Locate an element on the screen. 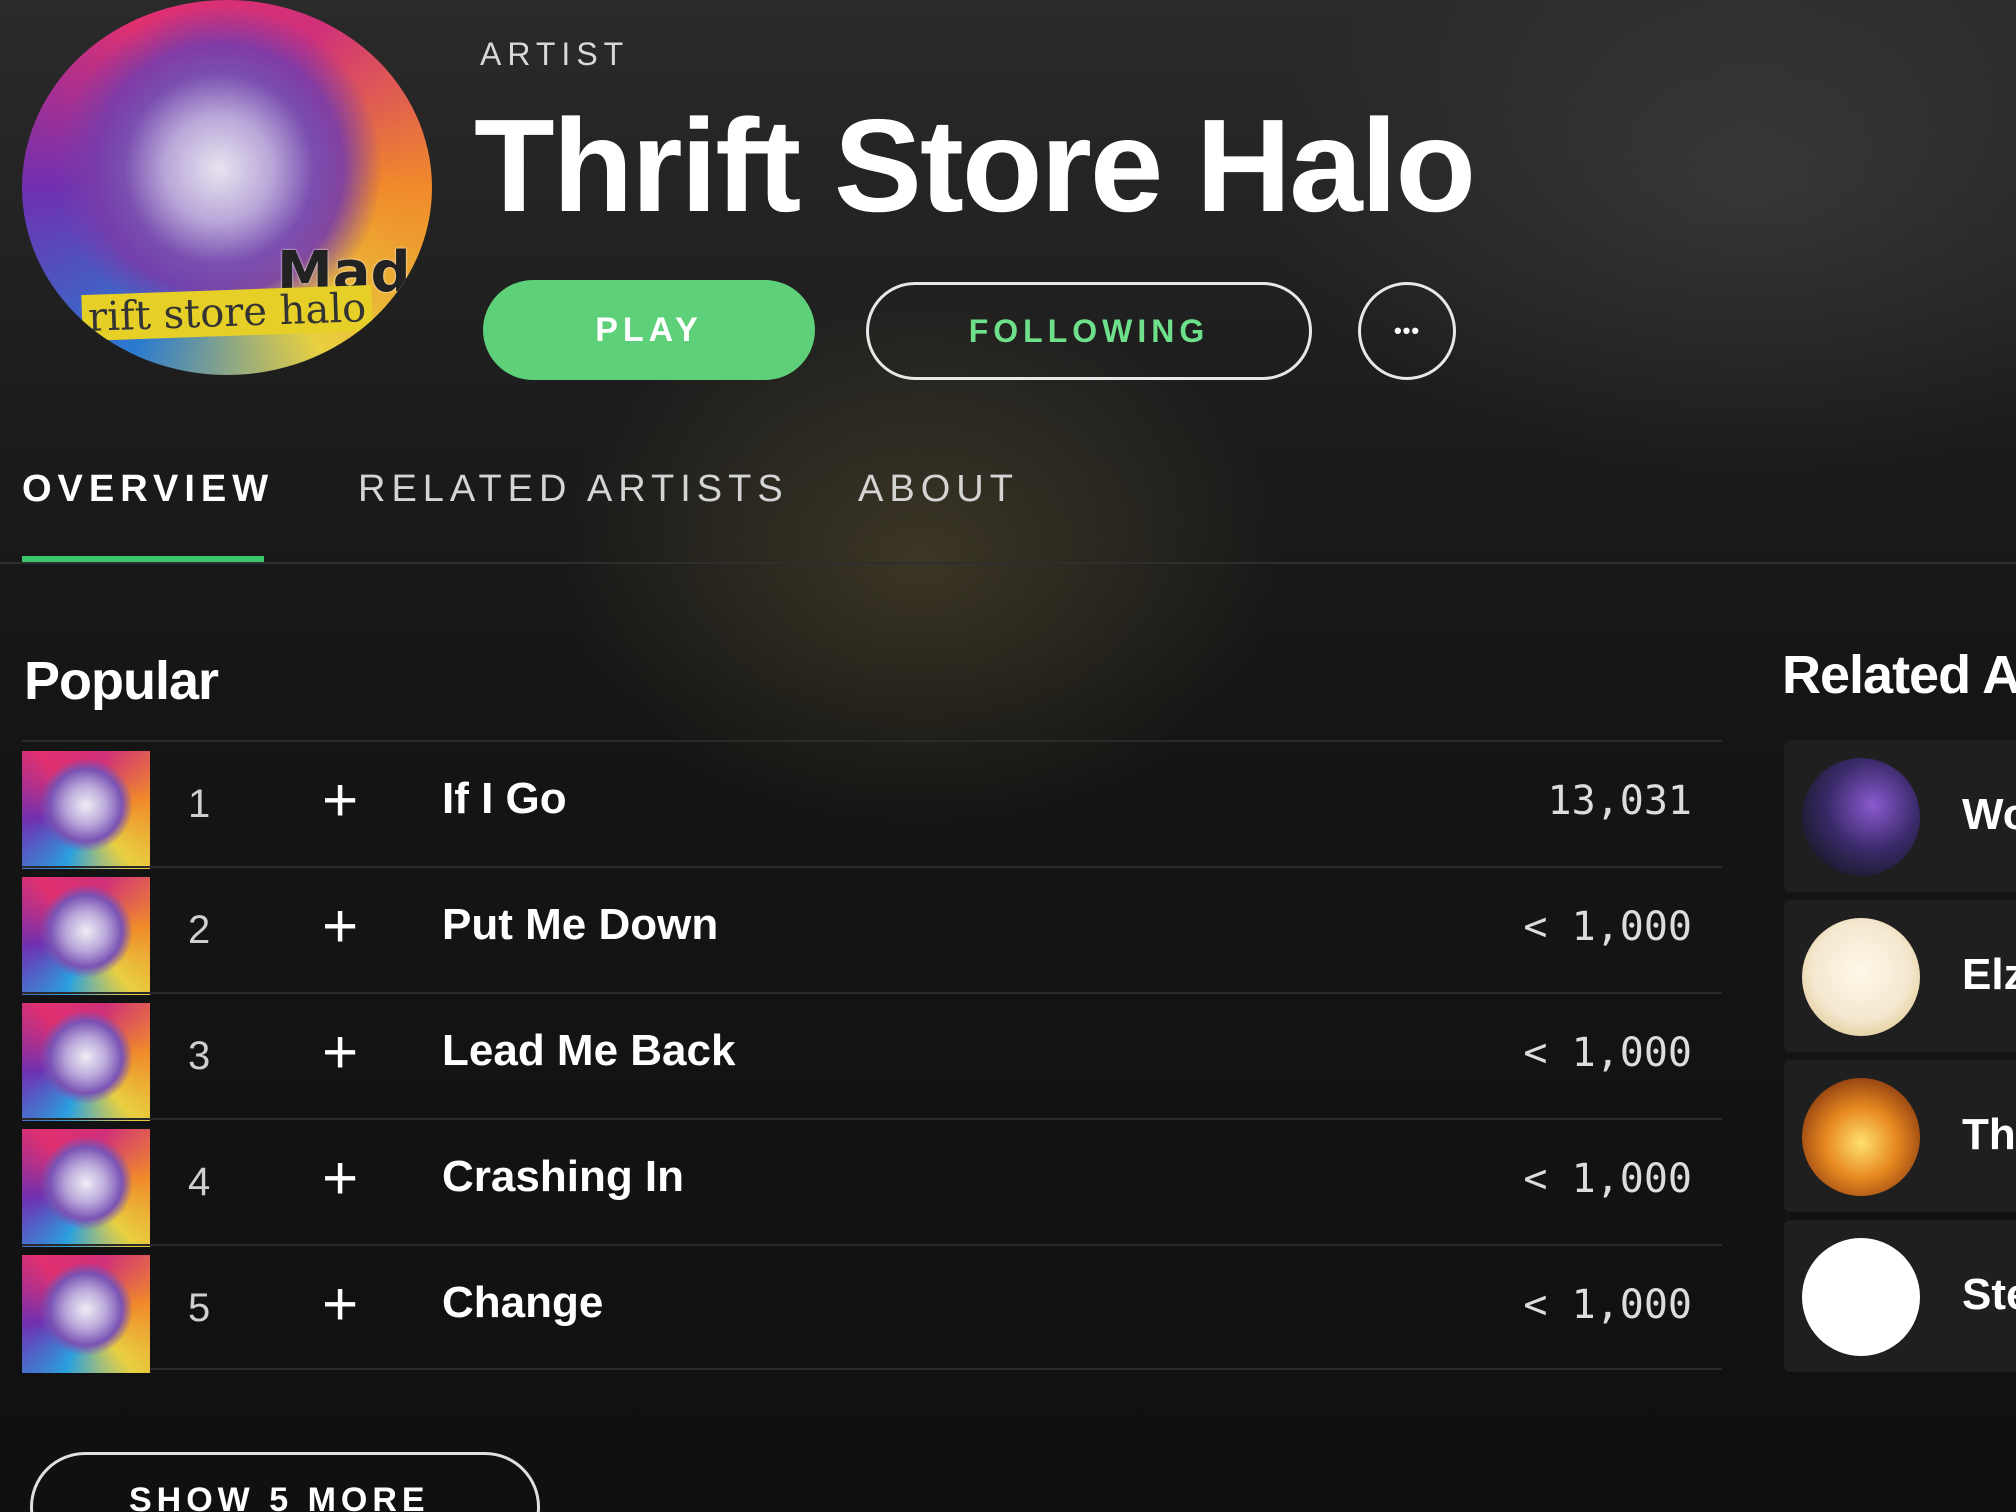 The height and width of the screenshot is (1512, 2016). track-row: 2 + Put Me Down < 1,000 is located at coordinates (872, 930).